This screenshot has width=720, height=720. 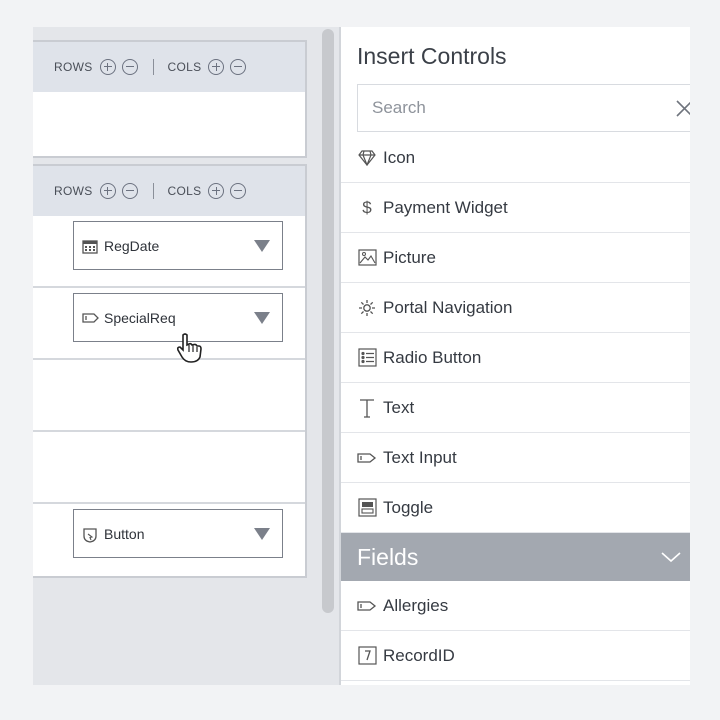 I want to click on text-icon, so click(x=367, y=408).